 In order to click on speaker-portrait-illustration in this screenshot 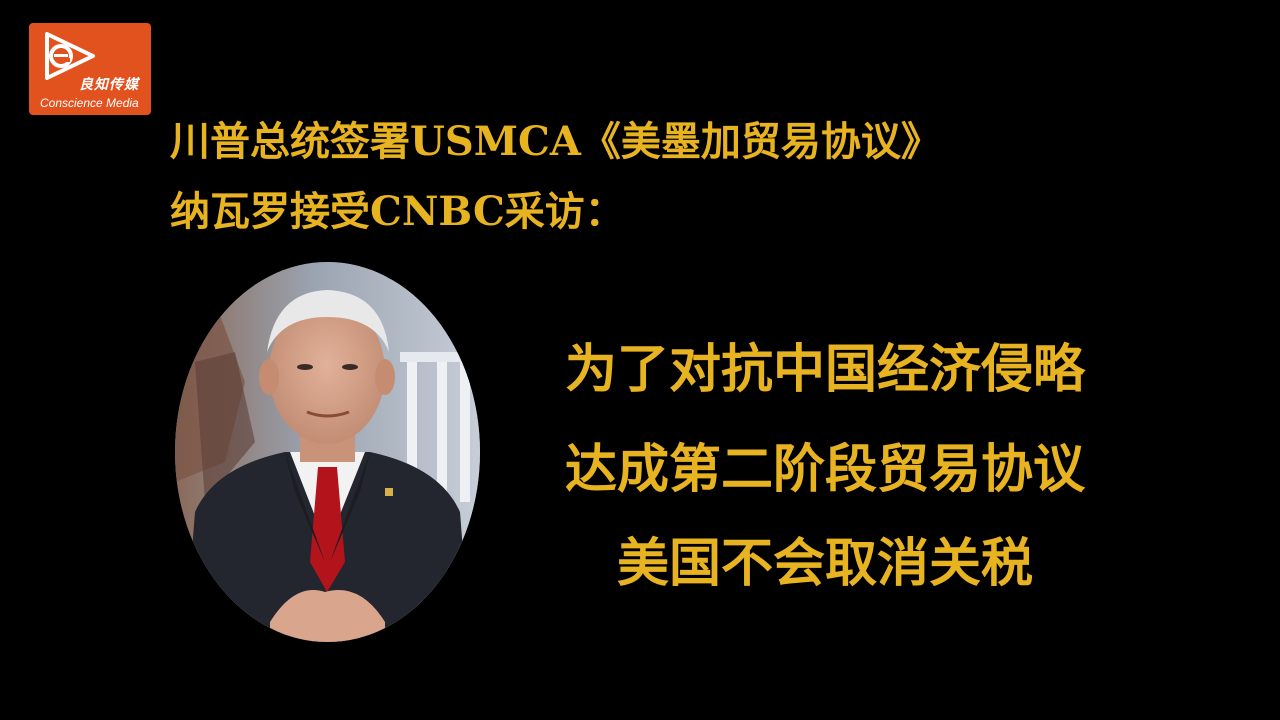, I will do `click(327, 452)`.